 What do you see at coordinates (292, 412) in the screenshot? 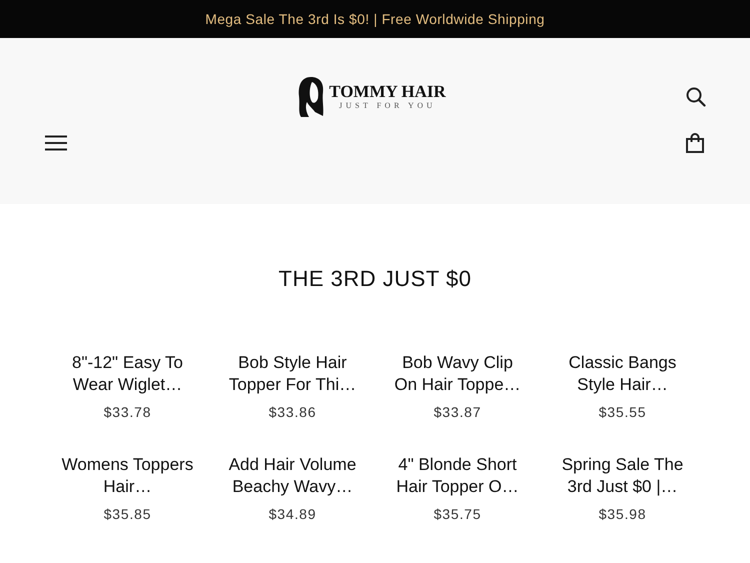
I see `product-price: $33.86` at bounding box center [292, 412].